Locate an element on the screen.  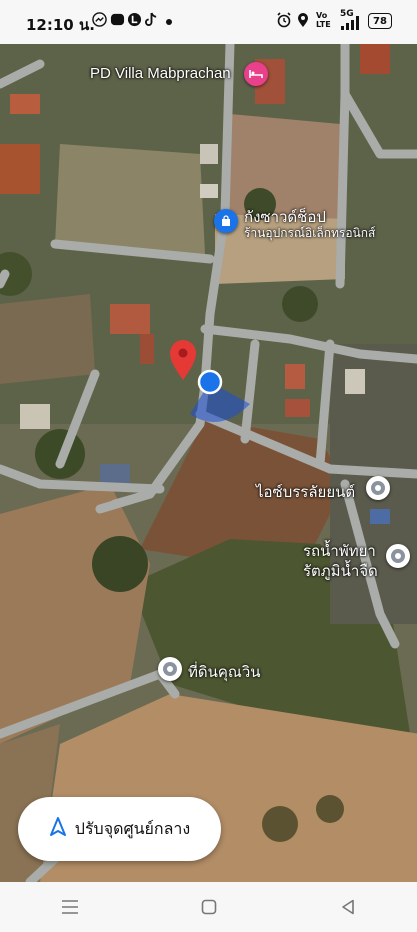
place-label-water-truck-2: รัตภูมิน้ำจืด is located at coordinates (340, 571).